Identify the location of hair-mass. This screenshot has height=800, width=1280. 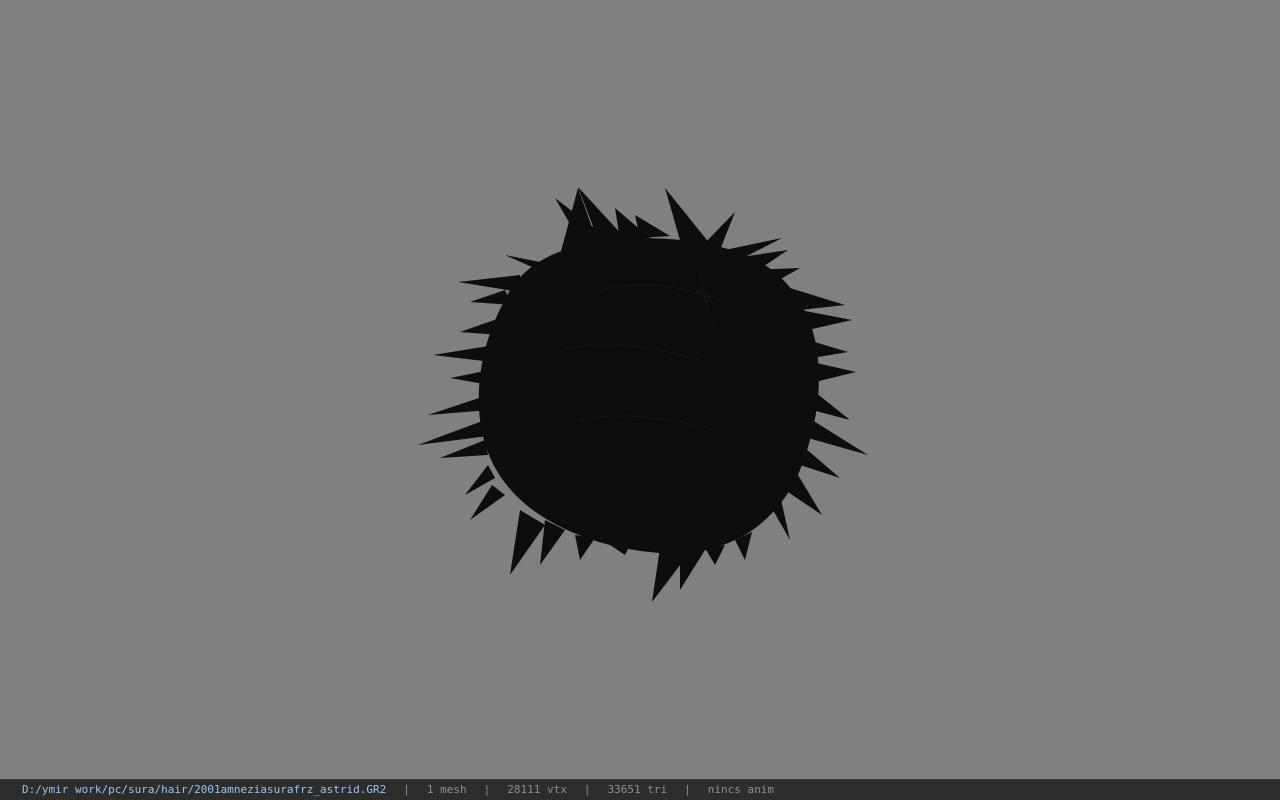
(648, 396).